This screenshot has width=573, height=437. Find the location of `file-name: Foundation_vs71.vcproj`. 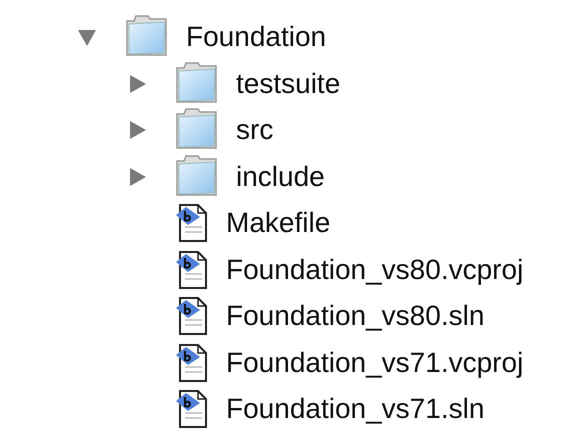

file-name: Foundation_vs71.vcproj is located at coordinates (375, 362).